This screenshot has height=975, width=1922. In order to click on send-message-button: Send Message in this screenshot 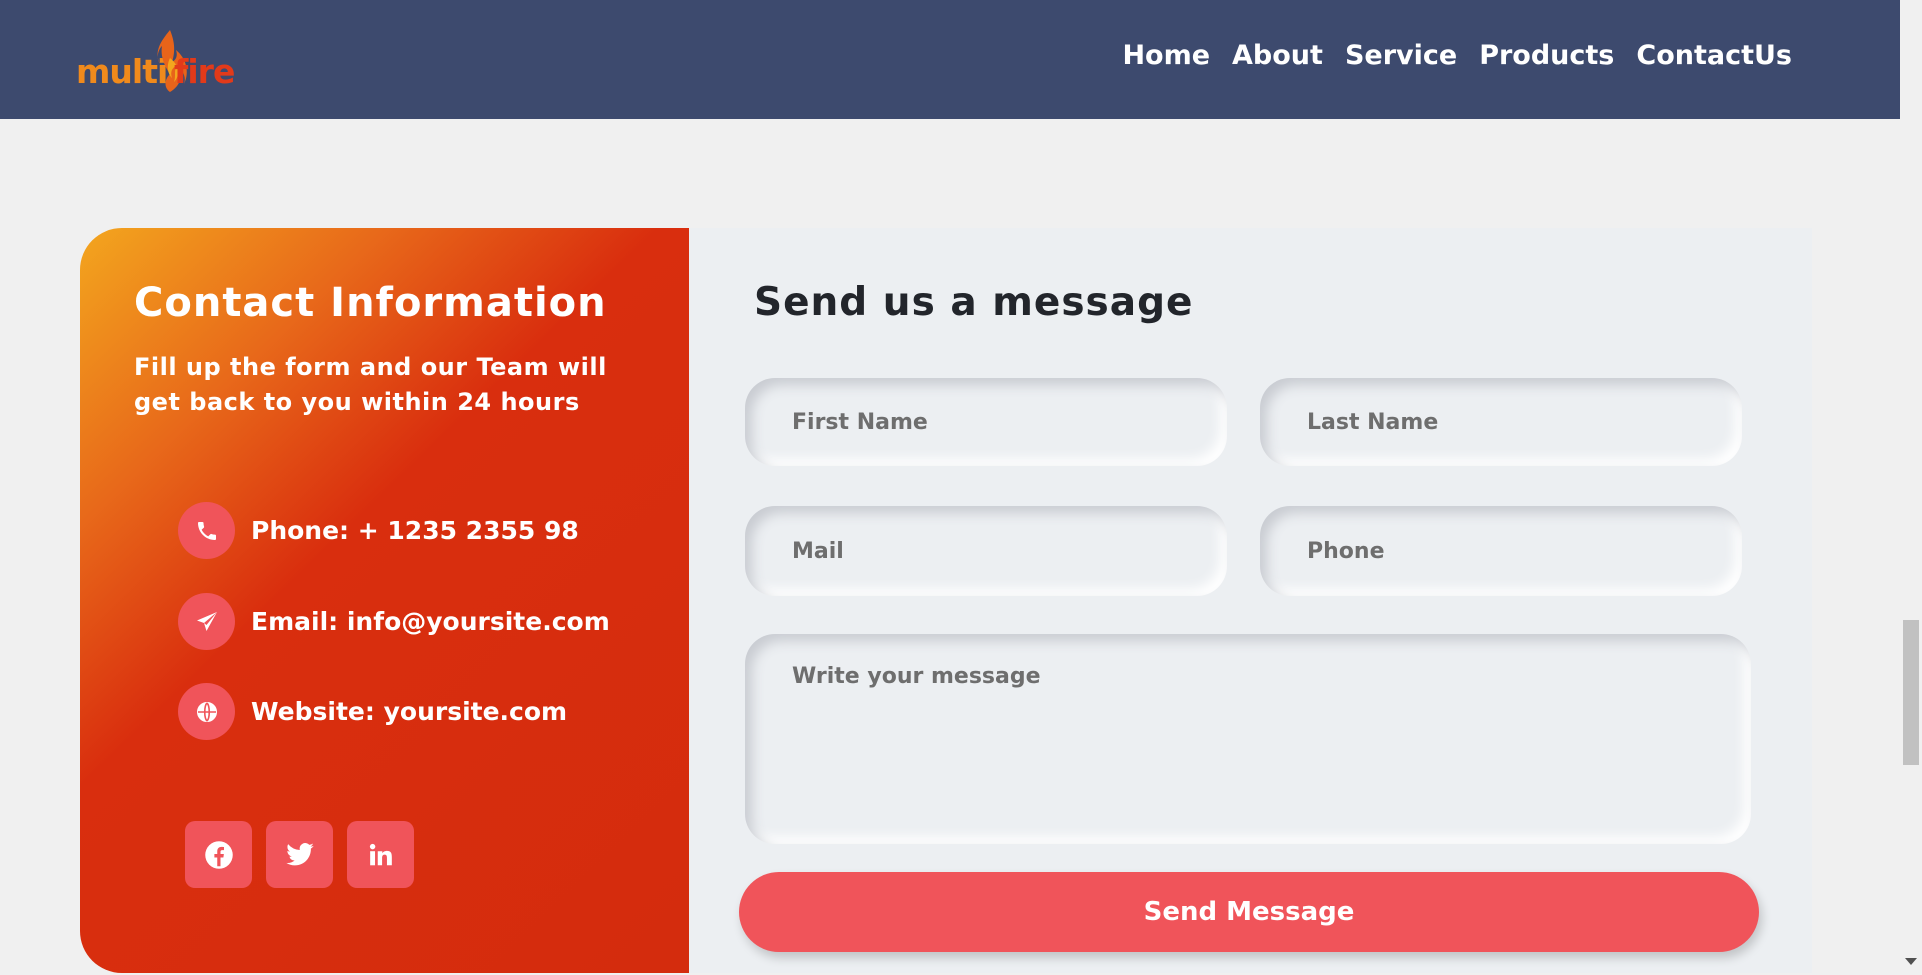, I will do `click(1249, 912)`.